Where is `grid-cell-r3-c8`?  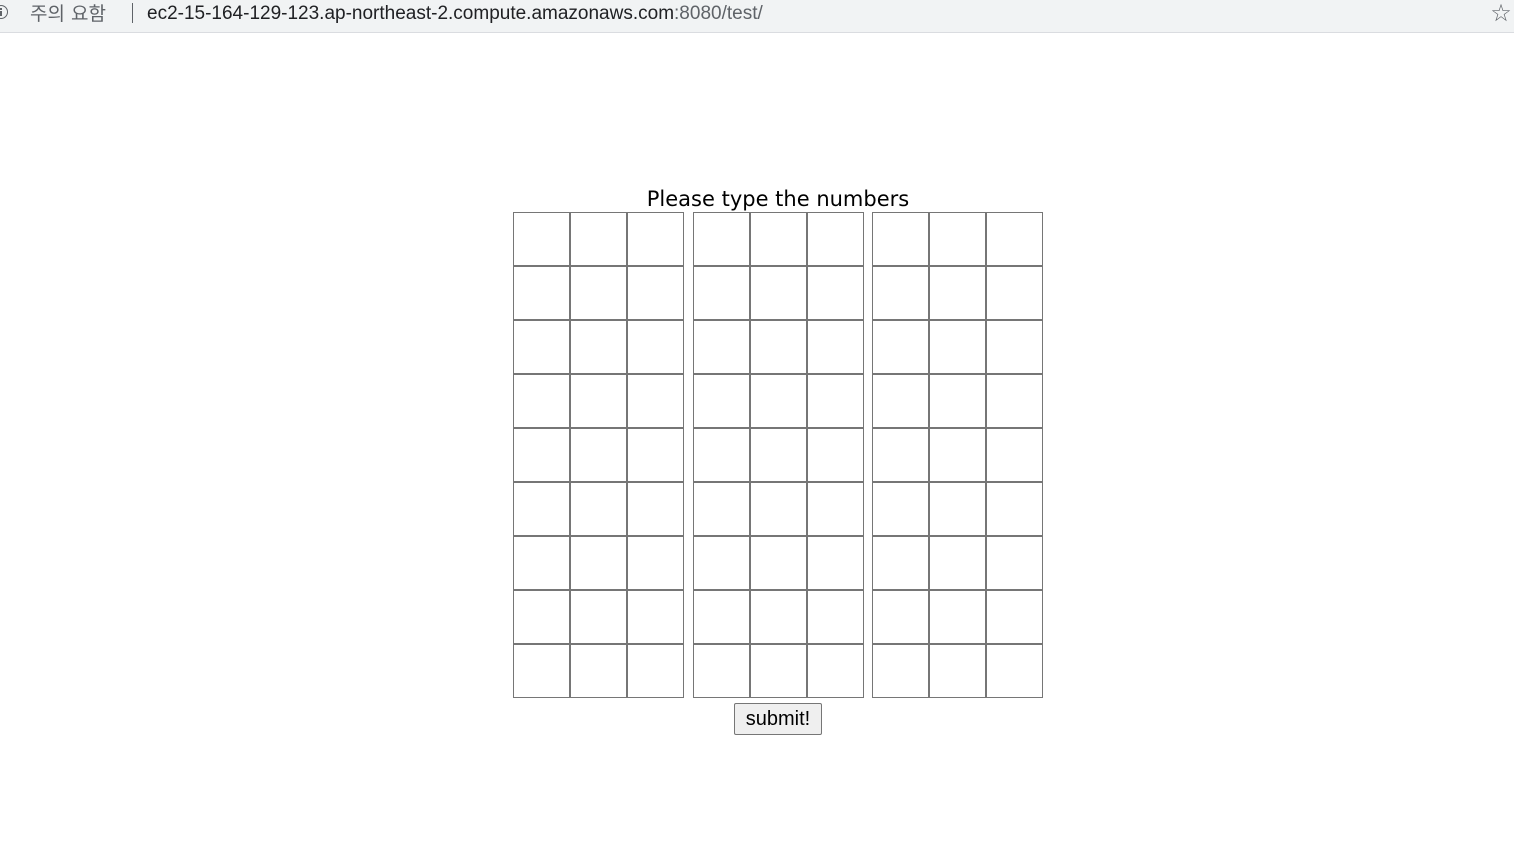
grid-cell-r3-c8 is located at coordinates (957, 347).